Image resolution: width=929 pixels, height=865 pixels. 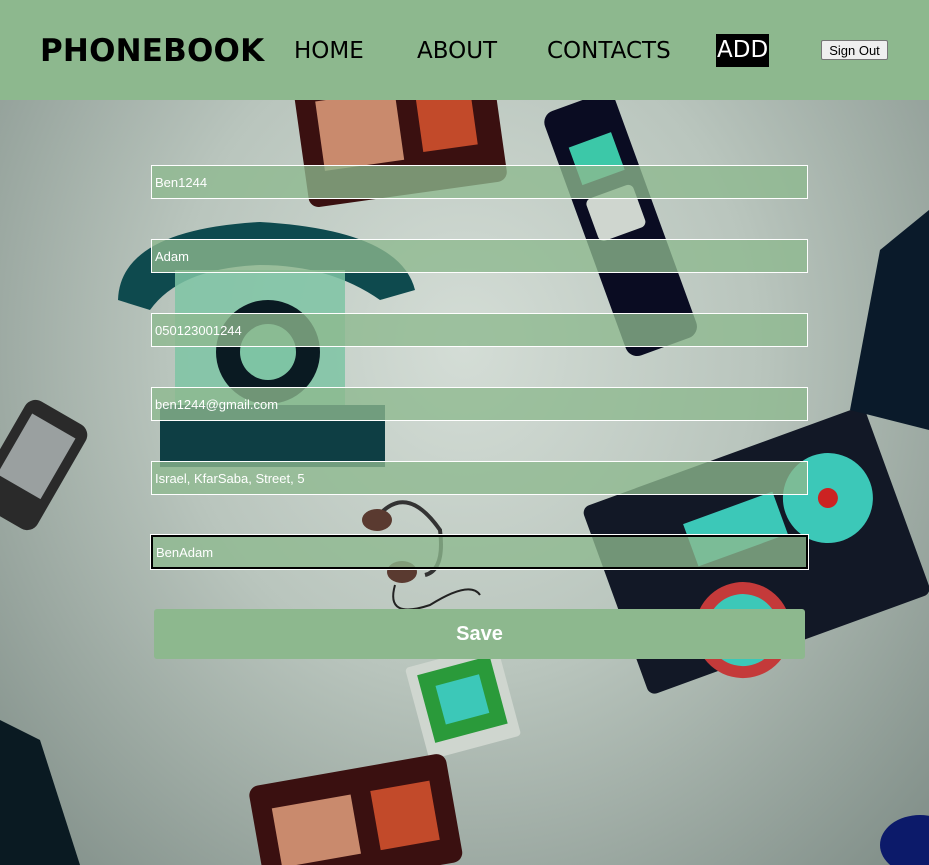 What do you see at coordinates (743, 50) in the screenshot?
I see `nav-add: ADD` at bounding box center [743, 50].